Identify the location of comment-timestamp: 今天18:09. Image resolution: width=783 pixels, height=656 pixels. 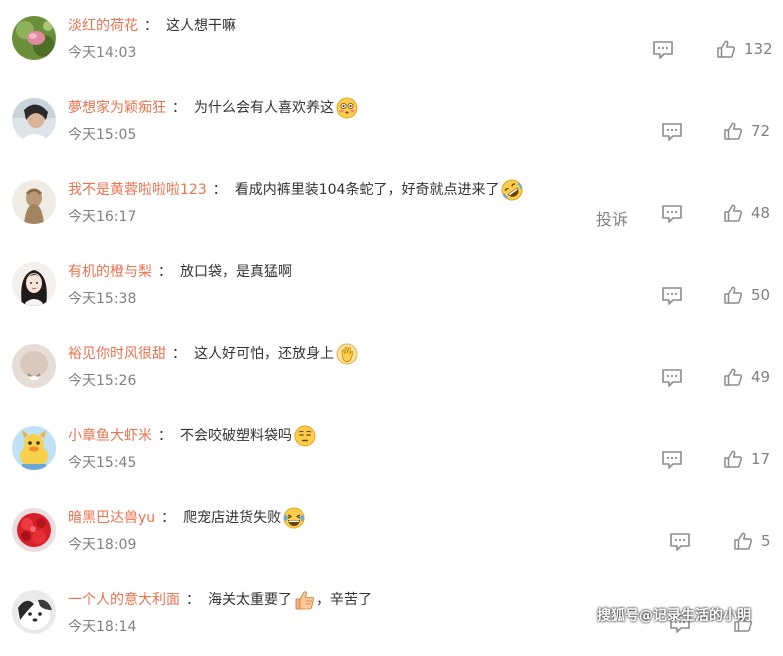
(102, 545).